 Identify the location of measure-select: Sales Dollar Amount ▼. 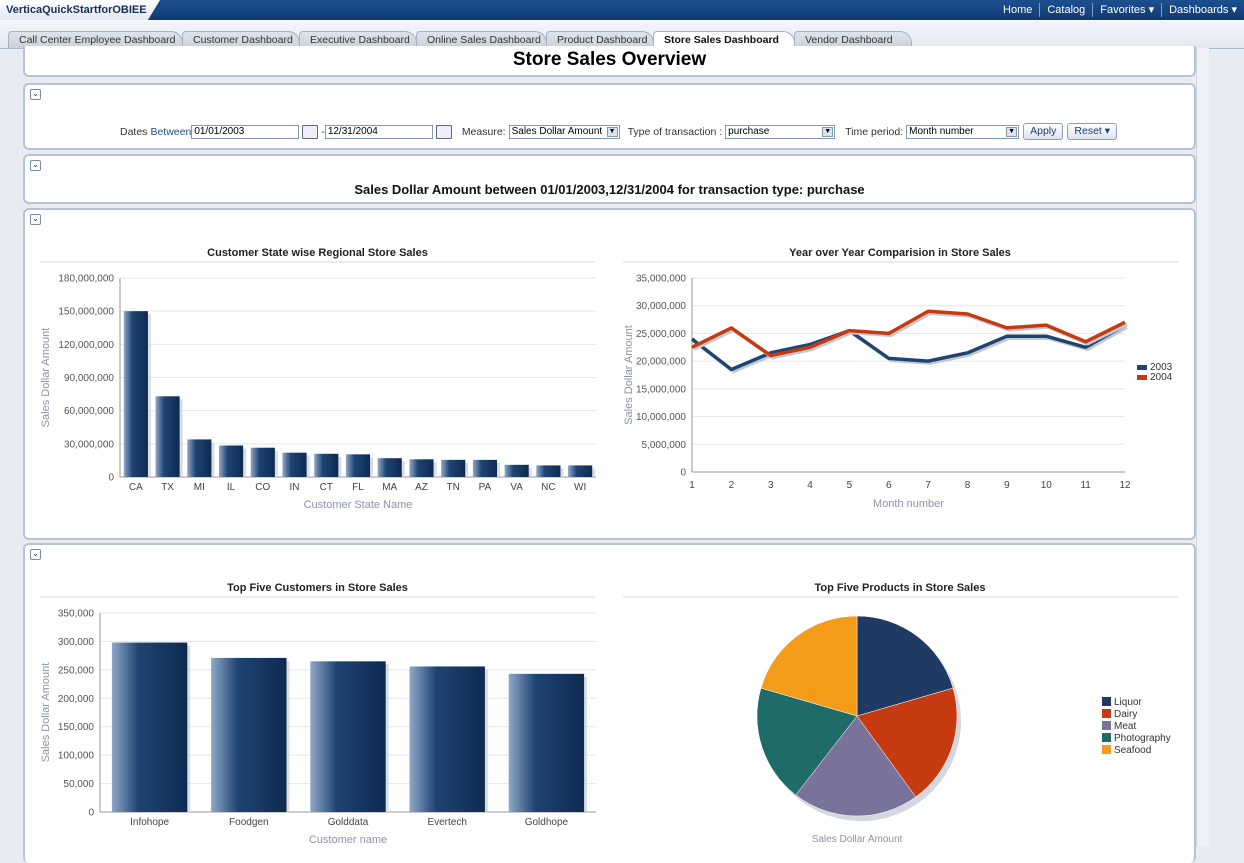
(564, 131).